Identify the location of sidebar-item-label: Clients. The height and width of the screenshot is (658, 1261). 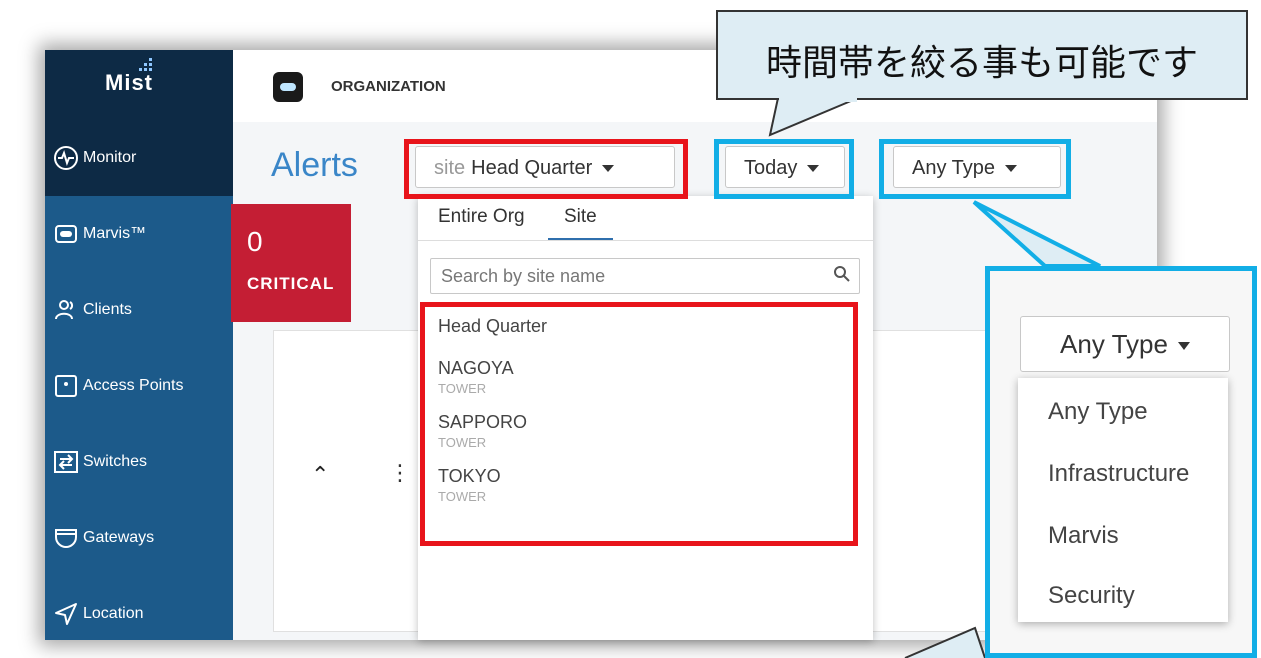
(107, 309).